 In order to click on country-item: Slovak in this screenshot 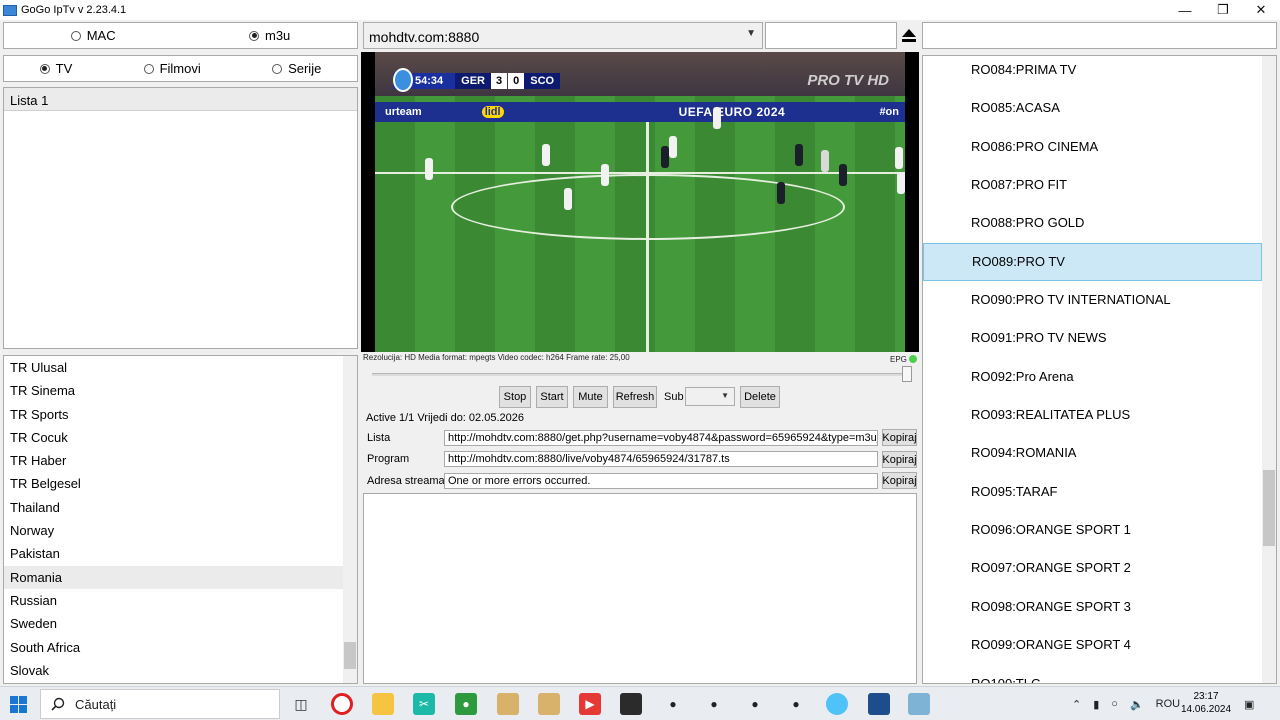, I will do `click(180, 670)`.